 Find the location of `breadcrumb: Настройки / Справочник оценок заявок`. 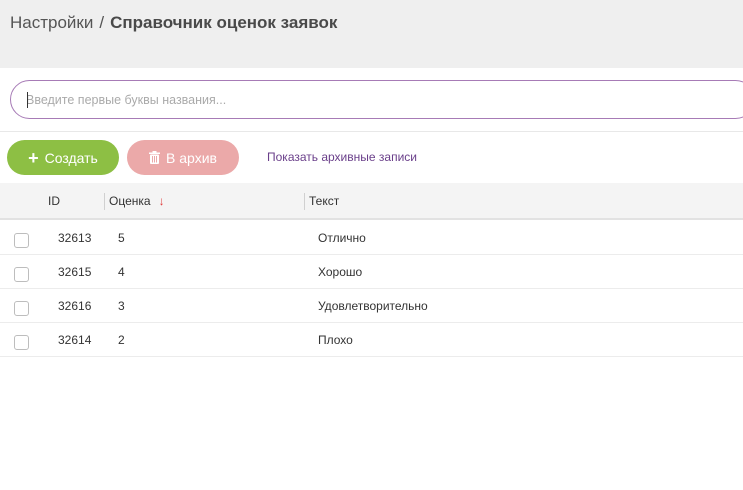

breadcrumb: Настройки / Справочник оценок заявок is located at coordinates (173, 23).